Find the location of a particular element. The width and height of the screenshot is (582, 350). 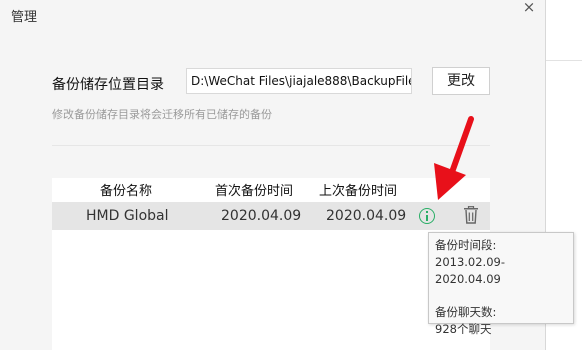

row-last-backup-time: 2020.04.09 is located at coordinates (366, 216).